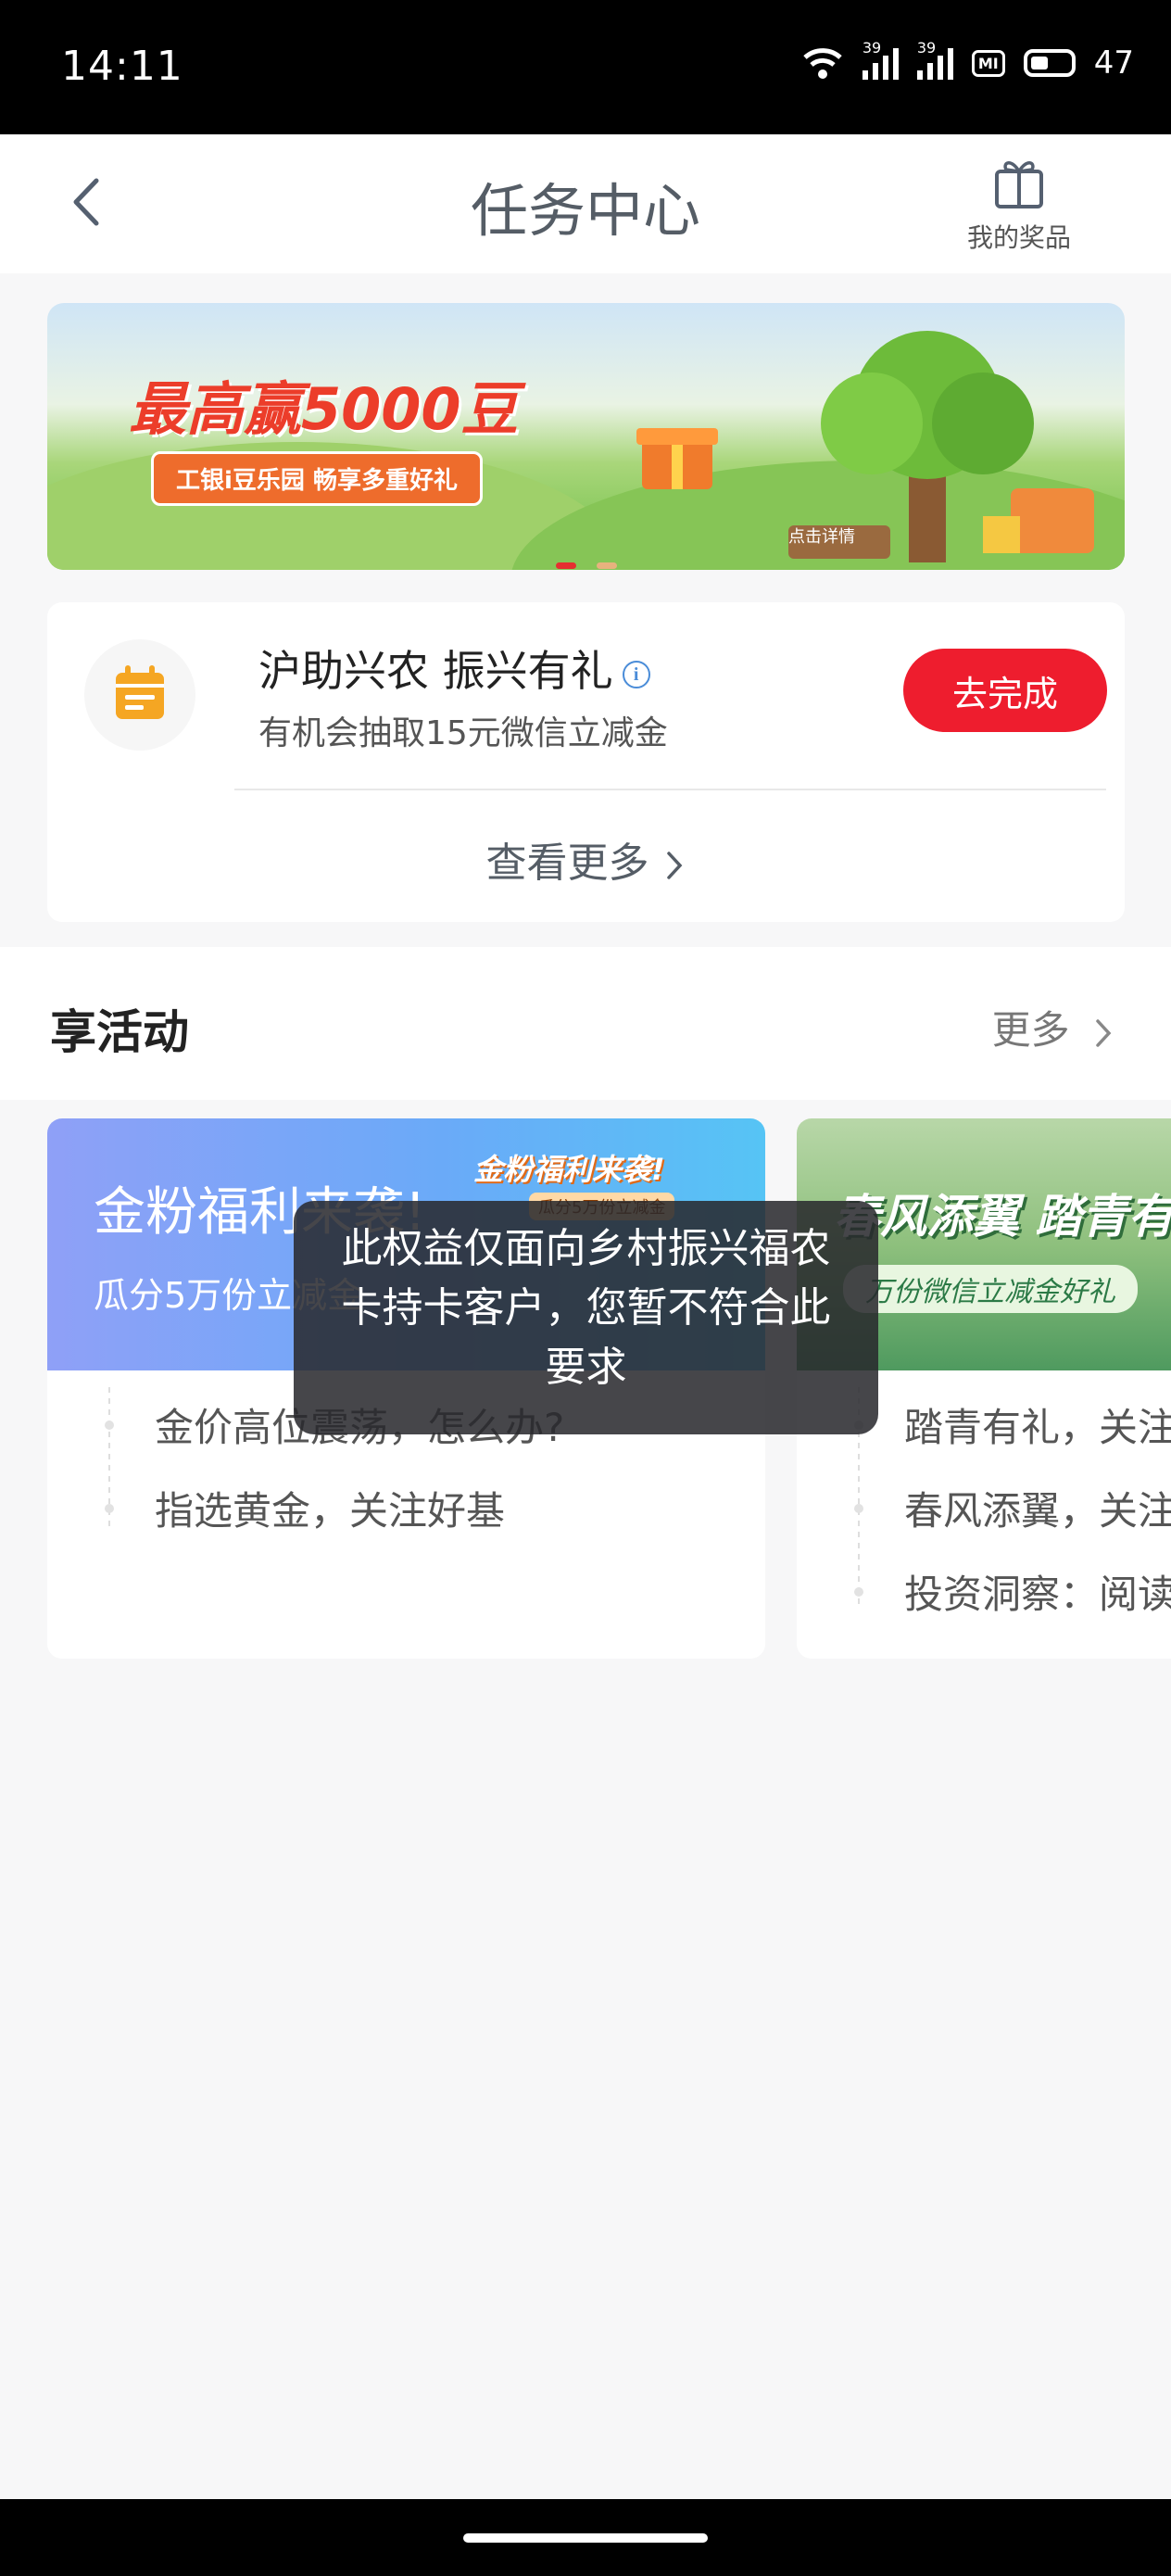  Describe the element at coordinates (823, 64) in the screenshot. I see `wifi-icon` at that location.